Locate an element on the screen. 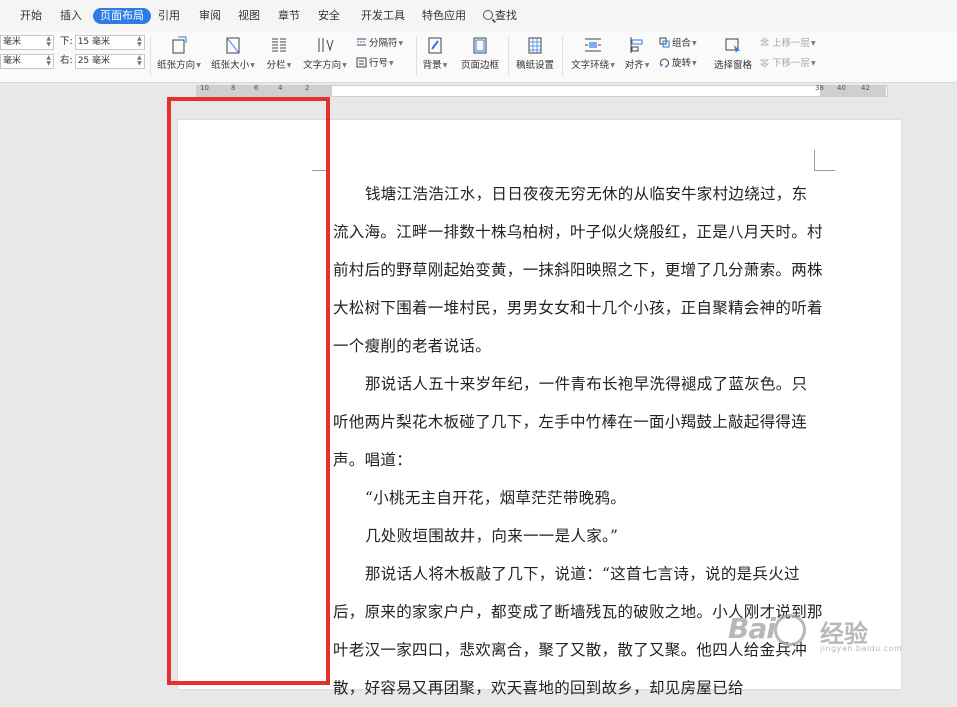 The height and width of the screenshot is (707, 957). group-button: 组合▼ is located at coordinates (678, 44).